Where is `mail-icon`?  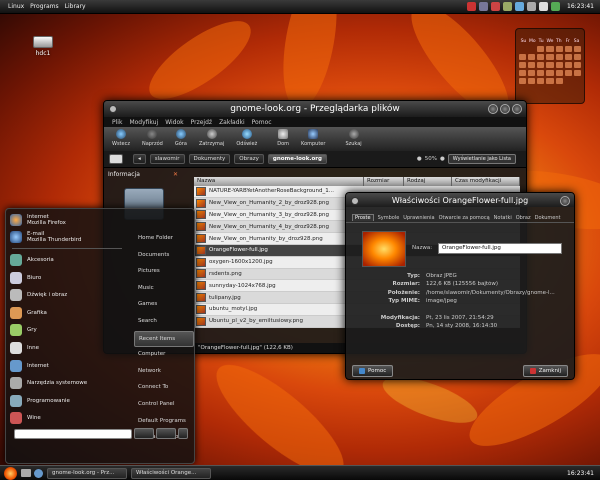
mail-icon is located at coordinates (496, 6).